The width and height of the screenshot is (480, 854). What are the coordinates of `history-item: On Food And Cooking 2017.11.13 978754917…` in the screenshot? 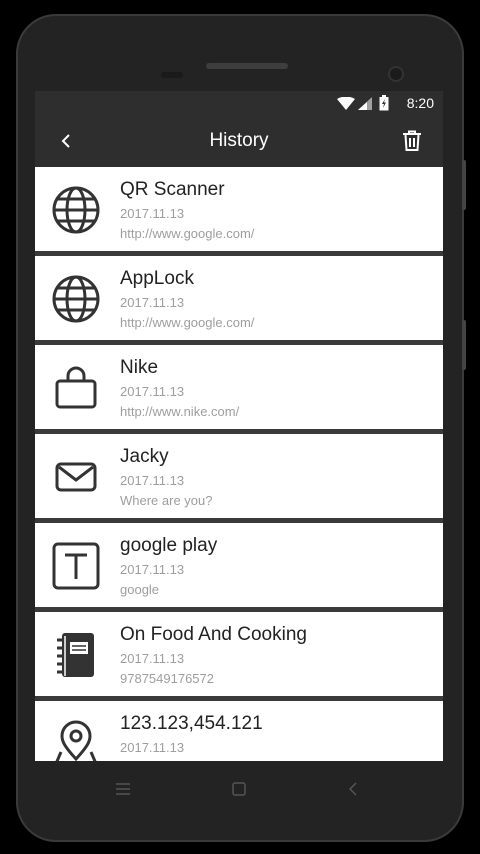 It's located at (239, 654).